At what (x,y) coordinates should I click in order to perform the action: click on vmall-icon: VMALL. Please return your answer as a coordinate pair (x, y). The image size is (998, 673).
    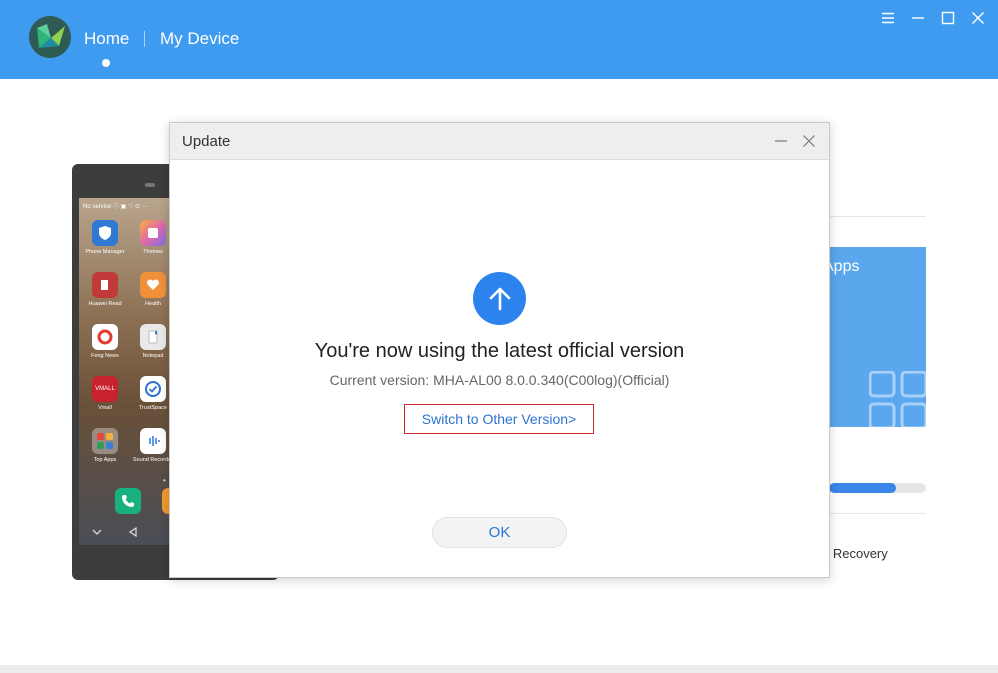
    Looking at the image, I should click on (105, 389).